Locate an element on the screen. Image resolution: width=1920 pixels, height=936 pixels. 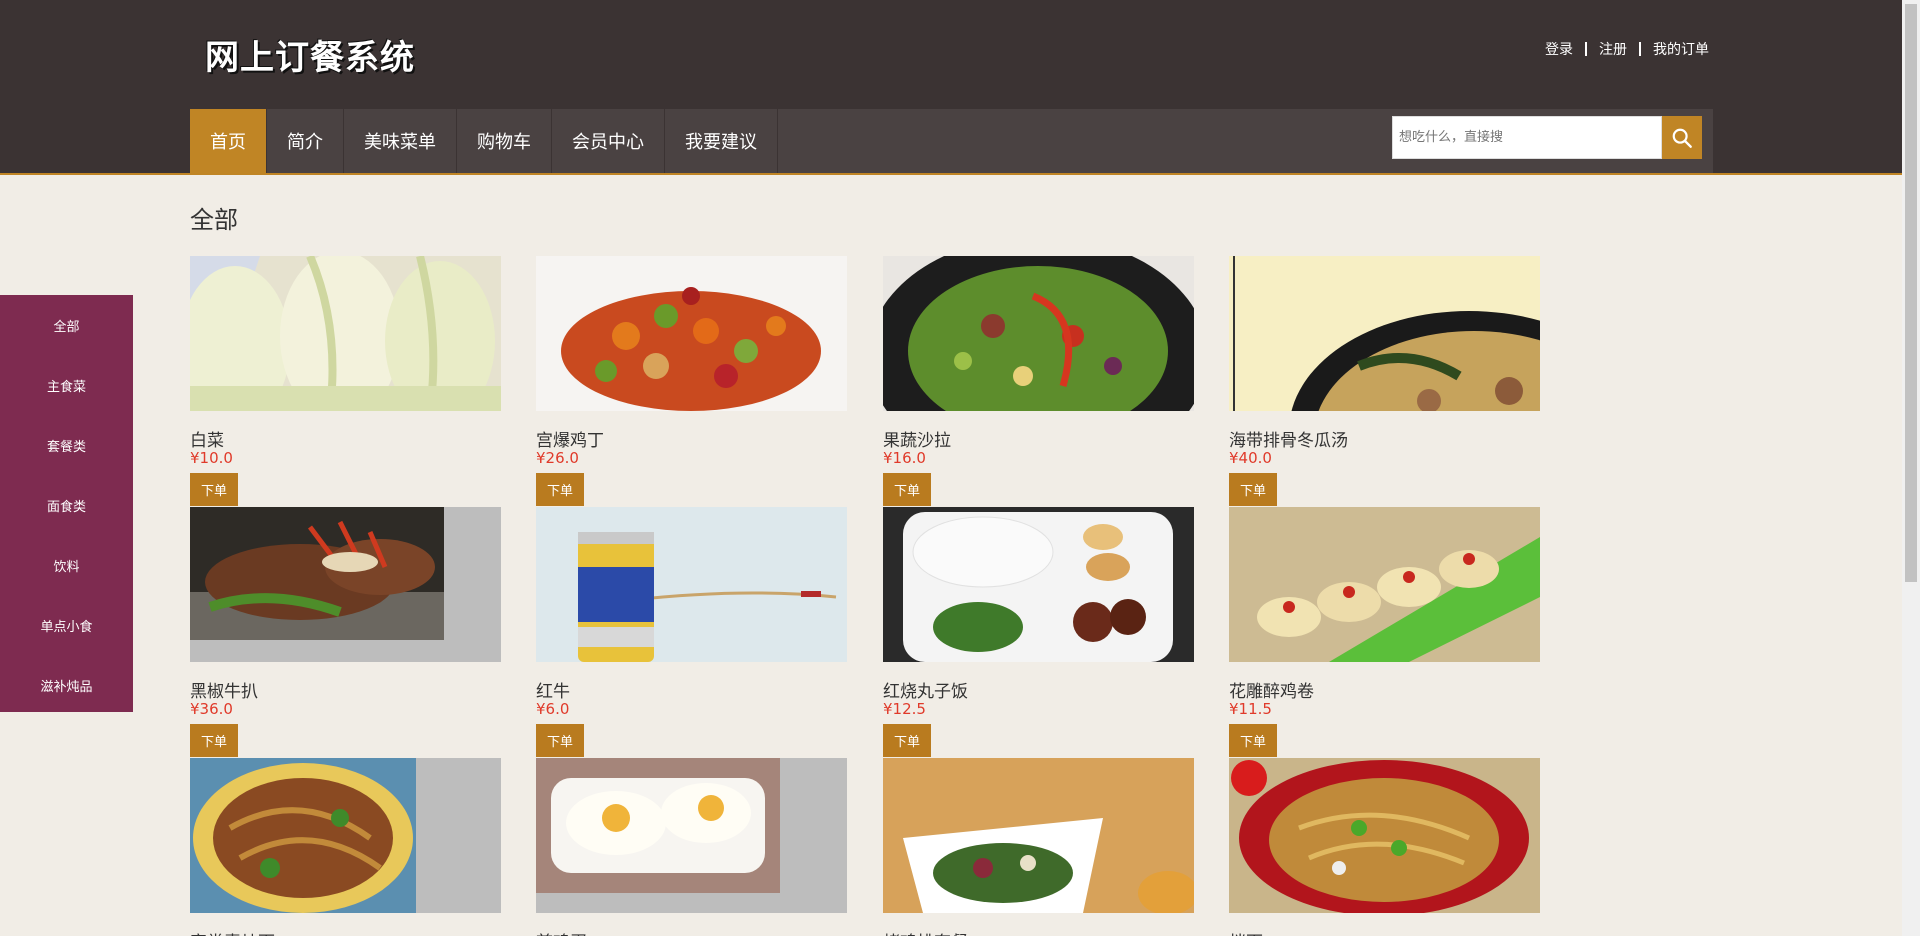
category-noodles: 面食类 is located at coordinates (66, 505).